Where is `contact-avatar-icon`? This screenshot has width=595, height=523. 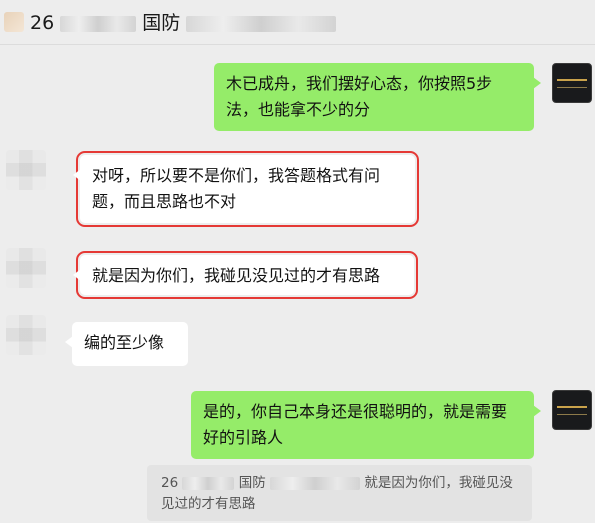
contact-avatar-icon is located at coordinates (14, 22).